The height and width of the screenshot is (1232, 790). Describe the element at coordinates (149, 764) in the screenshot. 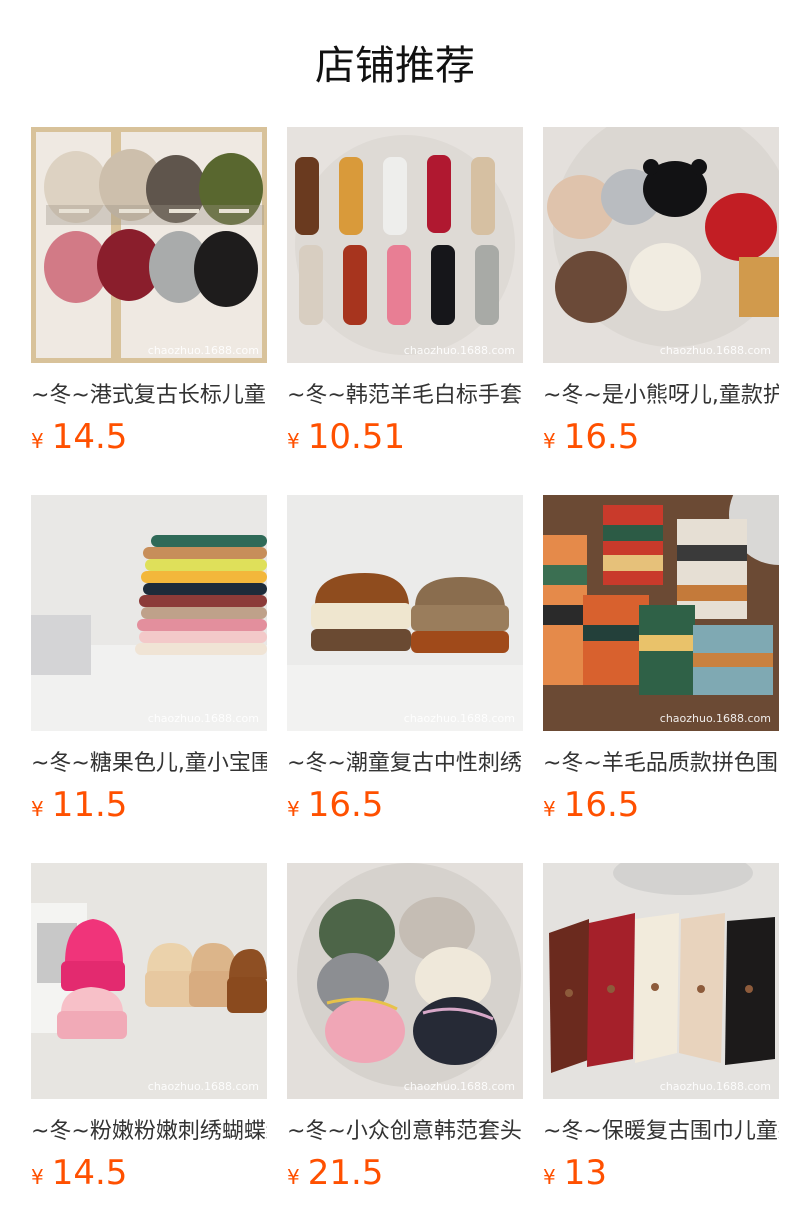

I see `product-name: ~冬~糖果色儿,童小宝围巾` at that location.